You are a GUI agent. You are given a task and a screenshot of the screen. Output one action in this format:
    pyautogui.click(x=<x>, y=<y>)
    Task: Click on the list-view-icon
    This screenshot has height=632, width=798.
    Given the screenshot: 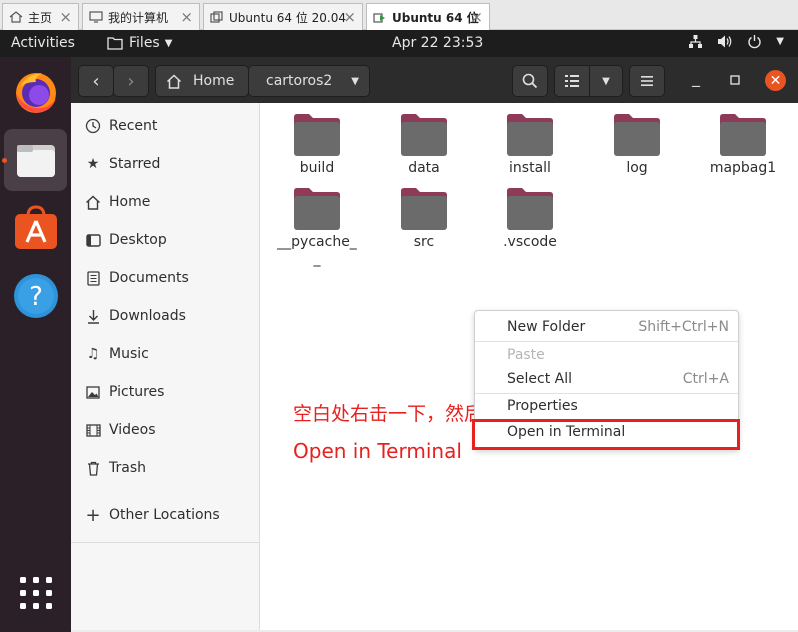 What is the action you would take?
    pyautogui.click(x=572, y=81)
    